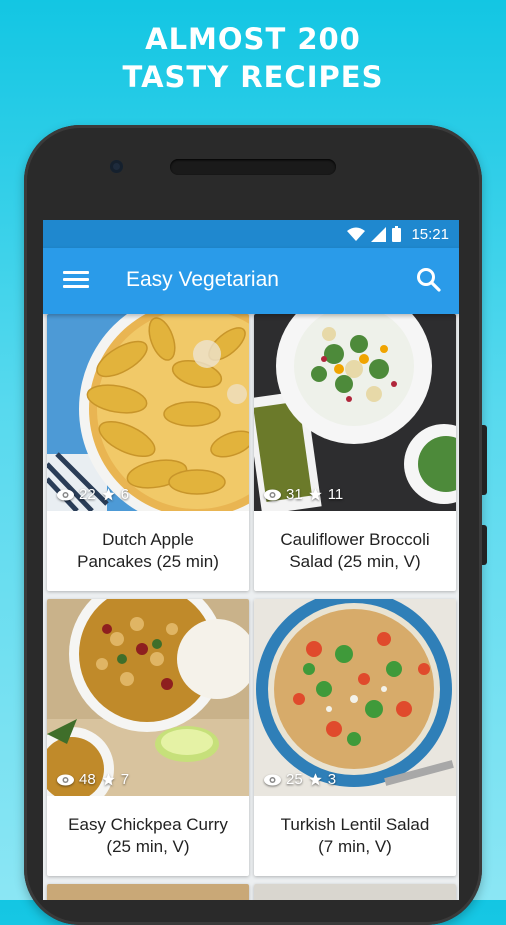 The width and height of the screenshot is (506, 925). I want to click on recipe-image: 31 11, so click(355, 412).